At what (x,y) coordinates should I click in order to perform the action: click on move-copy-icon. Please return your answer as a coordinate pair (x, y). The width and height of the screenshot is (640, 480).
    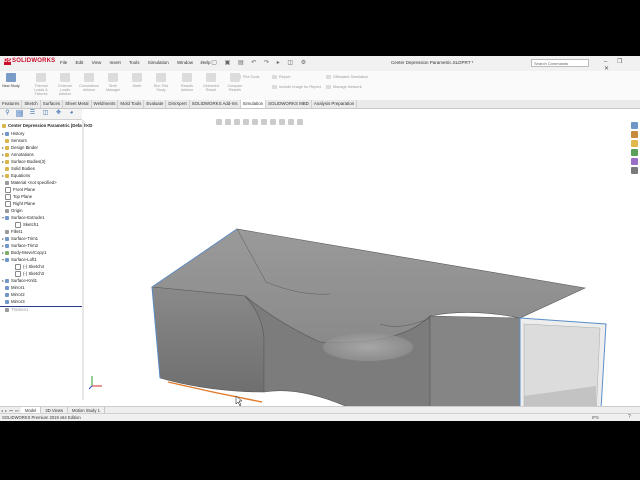
    Looking at the image, I should click on (7, 252).